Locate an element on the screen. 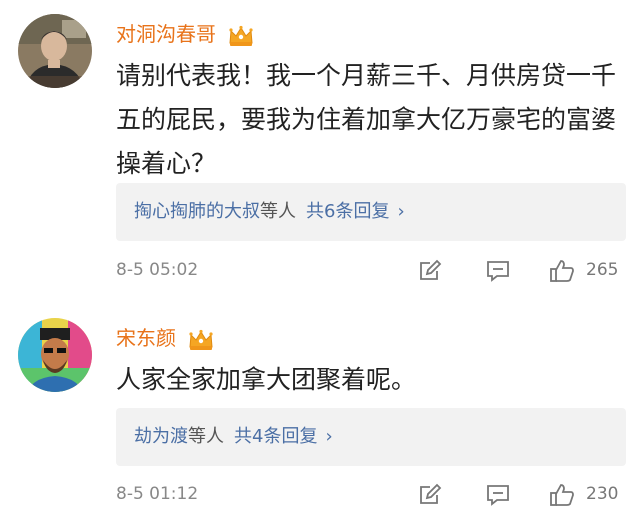  like-count: 230 is located at coordinates (602, 494).